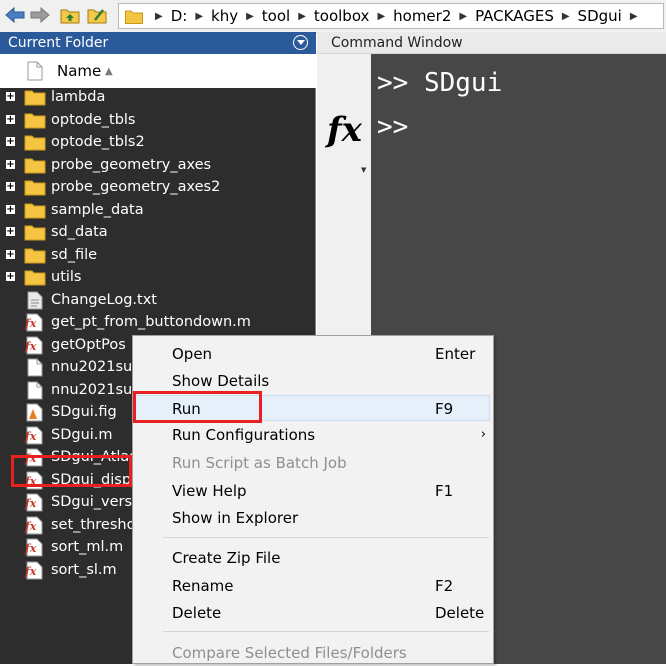 This screenshot has height=666, width=666. What do you see at coordinates (224, 16) in the screenshot?
I see `breadcrumb-item: khy` at bounding box center [224, 16].